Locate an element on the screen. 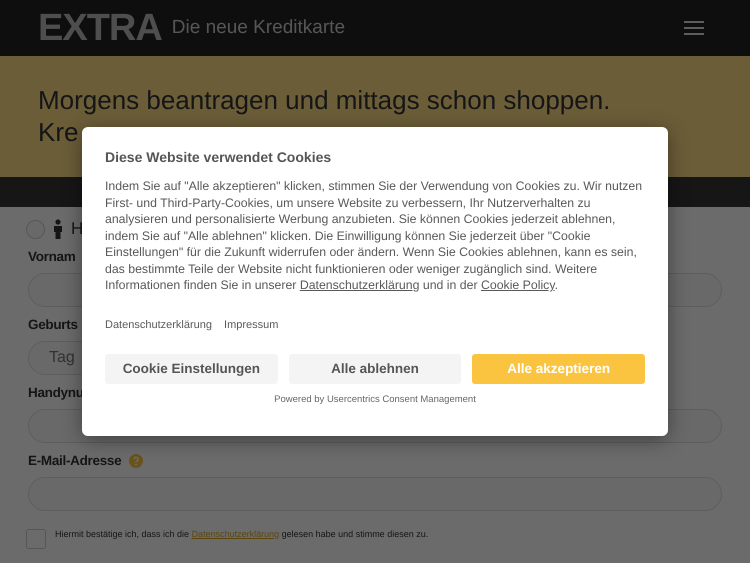 Image resolution: width=750 pixels, height=563 pixels. gender-label: H is located at coordinates (77, 229).